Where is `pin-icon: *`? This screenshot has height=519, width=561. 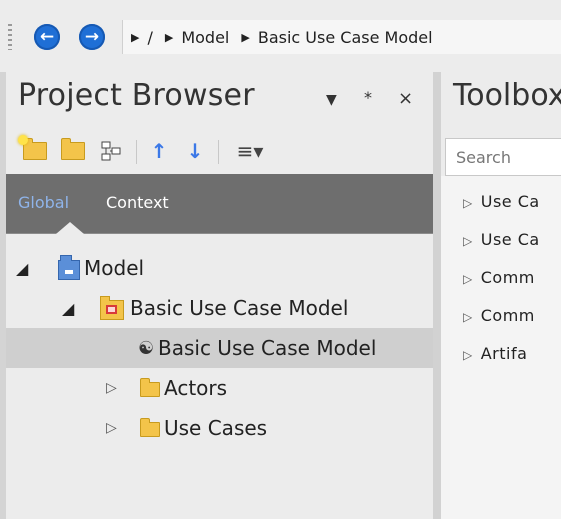 pin-icon: * is located at coordinates (368, 97).